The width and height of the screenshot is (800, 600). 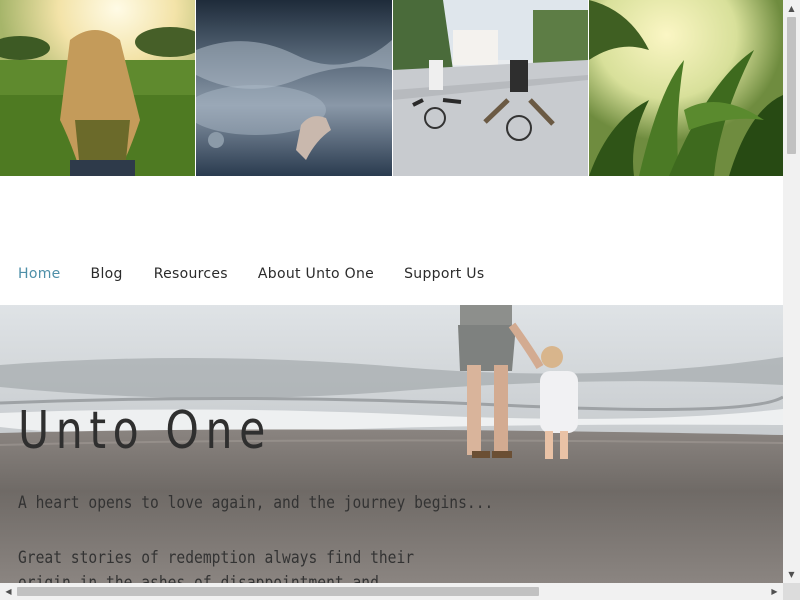 What do you see at coordinates (278, 591) in the screenshot?
I see `horizontal-scroll-thumb` at bounding box center [278, 591].